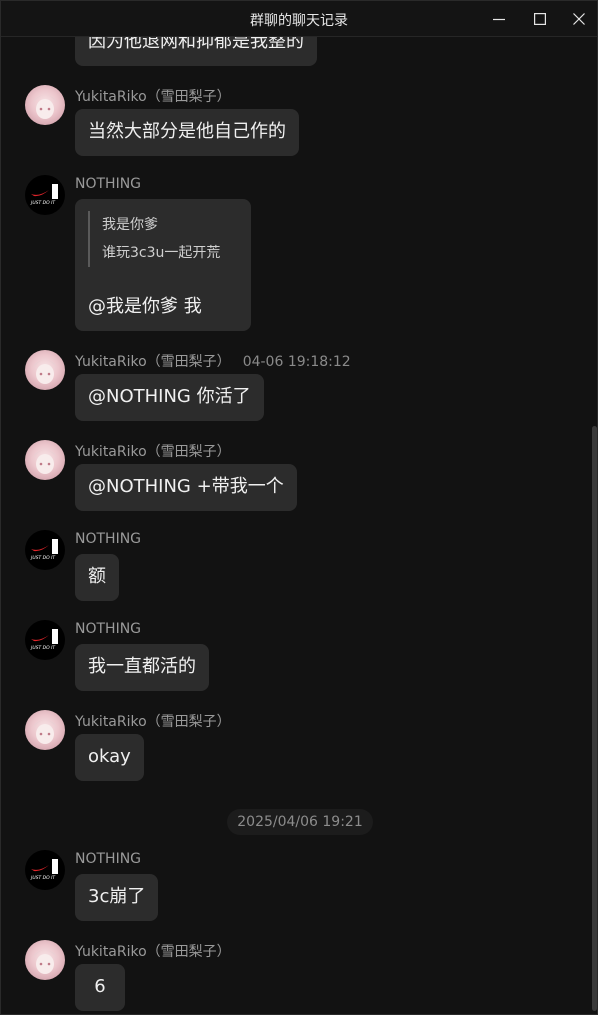 The height and width of the screenshot is (1015, 598). I want to click on minimize-icon, so click(499, 19).